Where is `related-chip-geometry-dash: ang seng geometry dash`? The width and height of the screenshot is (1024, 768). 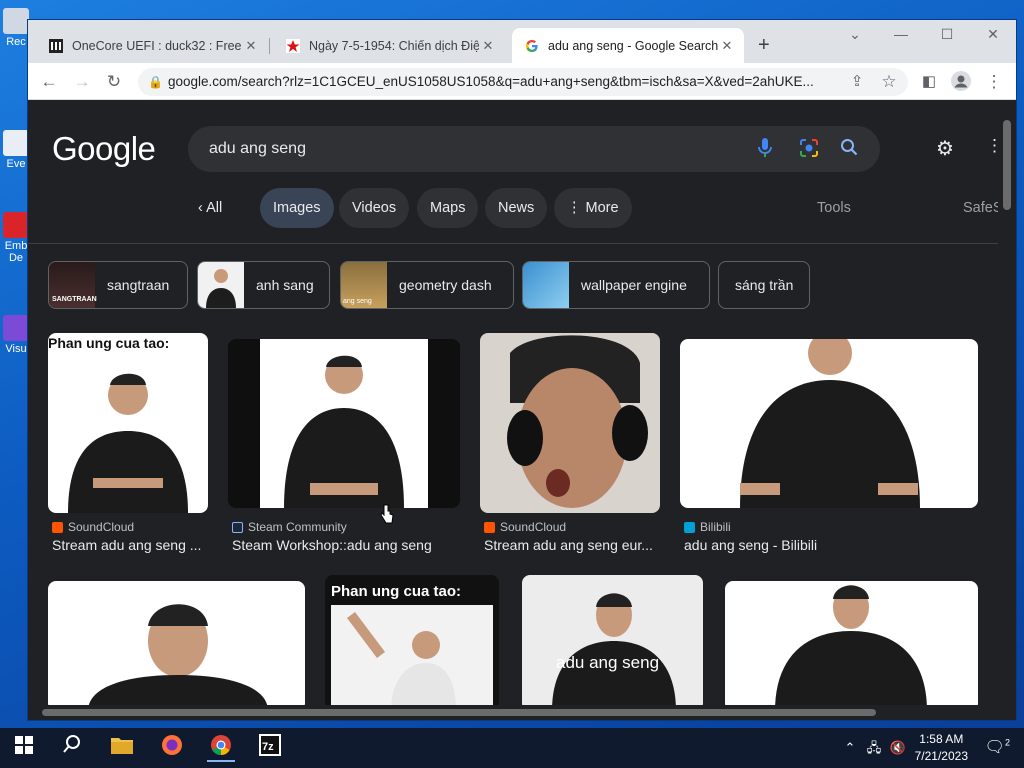
related-chip-geometry-dash: ang seng geometry dash is located at coordinates (427, 285).